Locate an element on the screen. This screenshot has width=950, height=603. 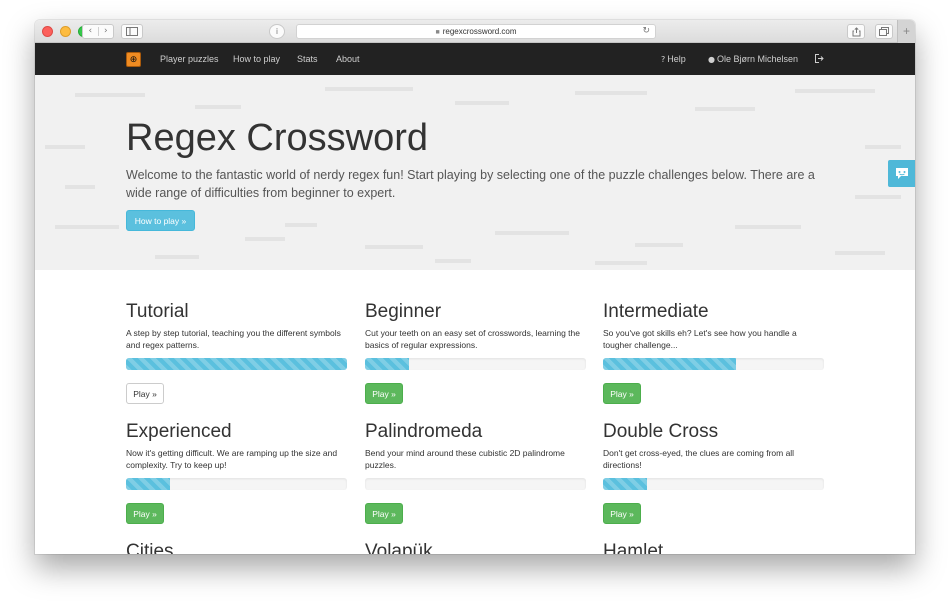
address-bar: ■ regexcrossword.com ↻ is located at coordinates (476, 31).